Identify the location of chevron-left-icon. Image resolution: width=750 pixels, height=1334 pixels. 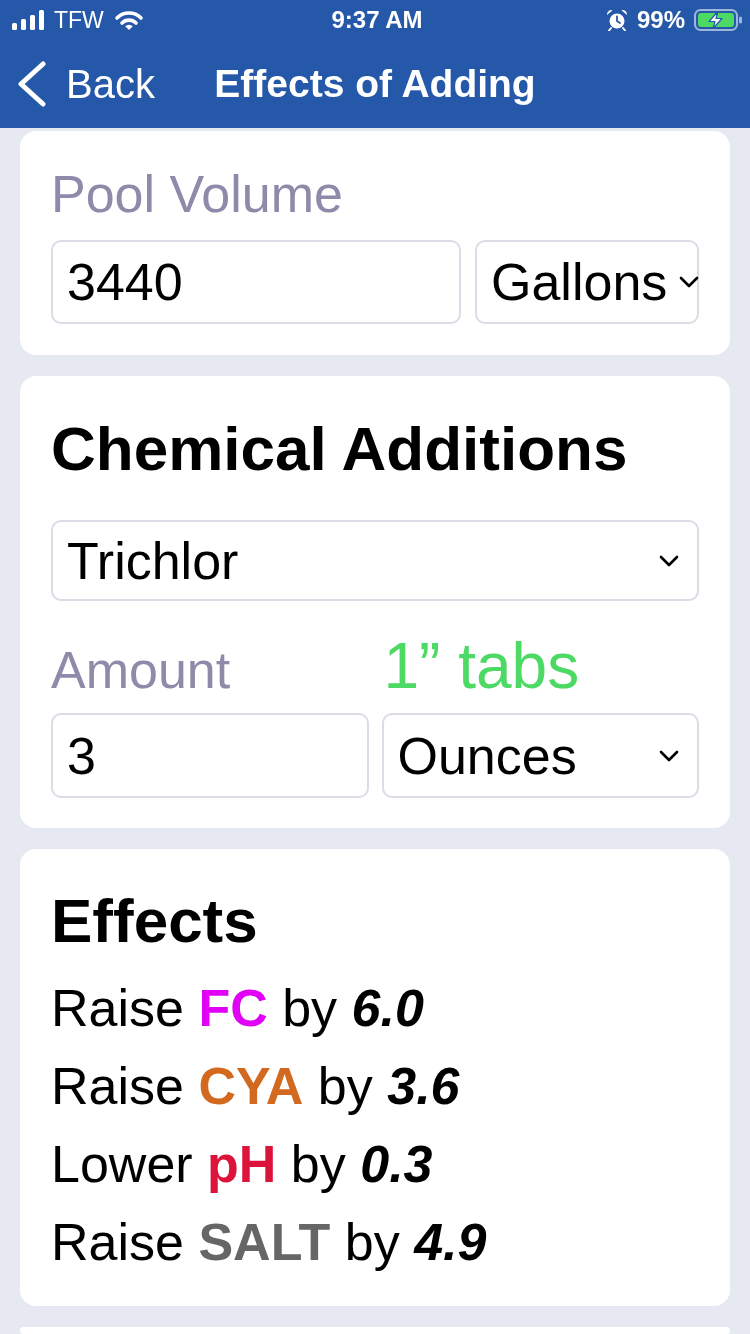
(32, 84).